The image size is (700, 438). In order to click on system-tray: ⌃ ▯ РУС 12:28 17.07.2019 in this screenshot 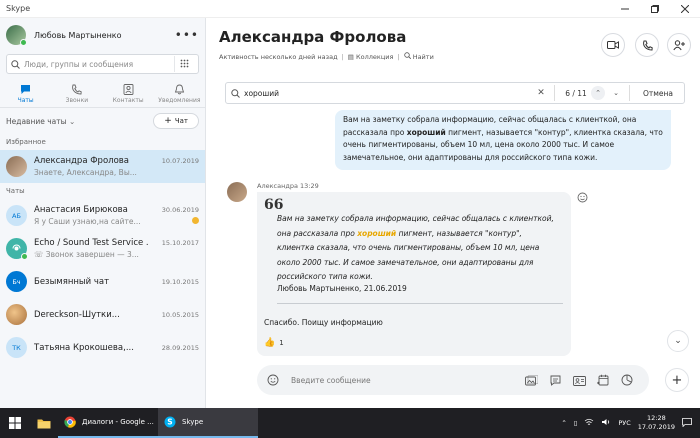, I will do `click(630, 423)`.